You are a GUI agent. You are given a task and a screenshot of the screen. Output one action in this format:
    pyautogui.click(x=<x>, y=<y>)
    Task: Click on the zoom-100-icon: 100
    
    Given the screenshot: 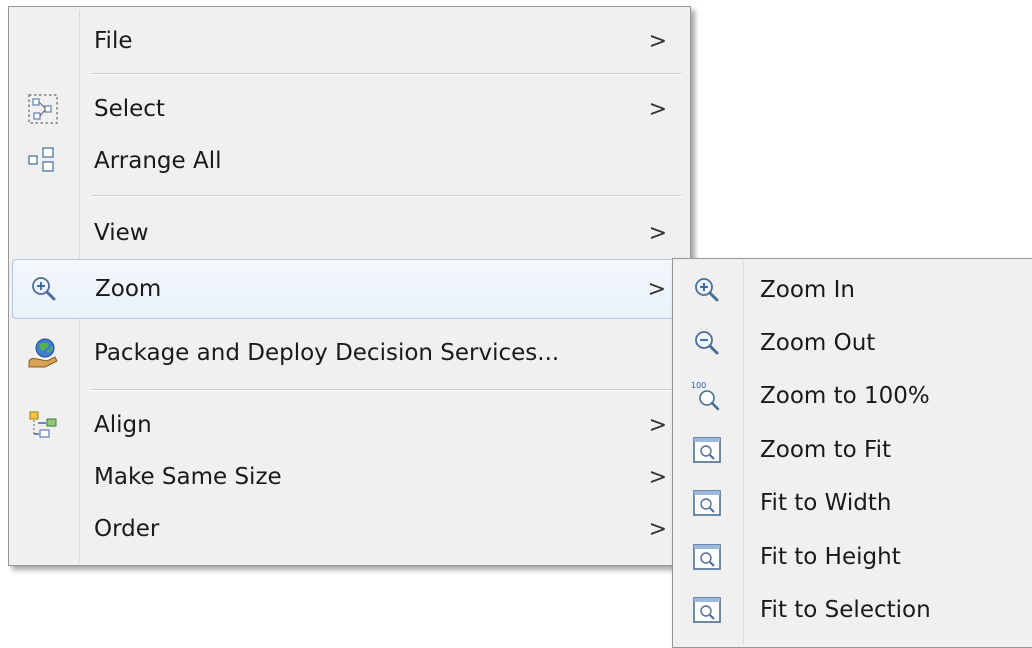 What is the action you would take?
    pyautogui.click(x=707, y=396)
    